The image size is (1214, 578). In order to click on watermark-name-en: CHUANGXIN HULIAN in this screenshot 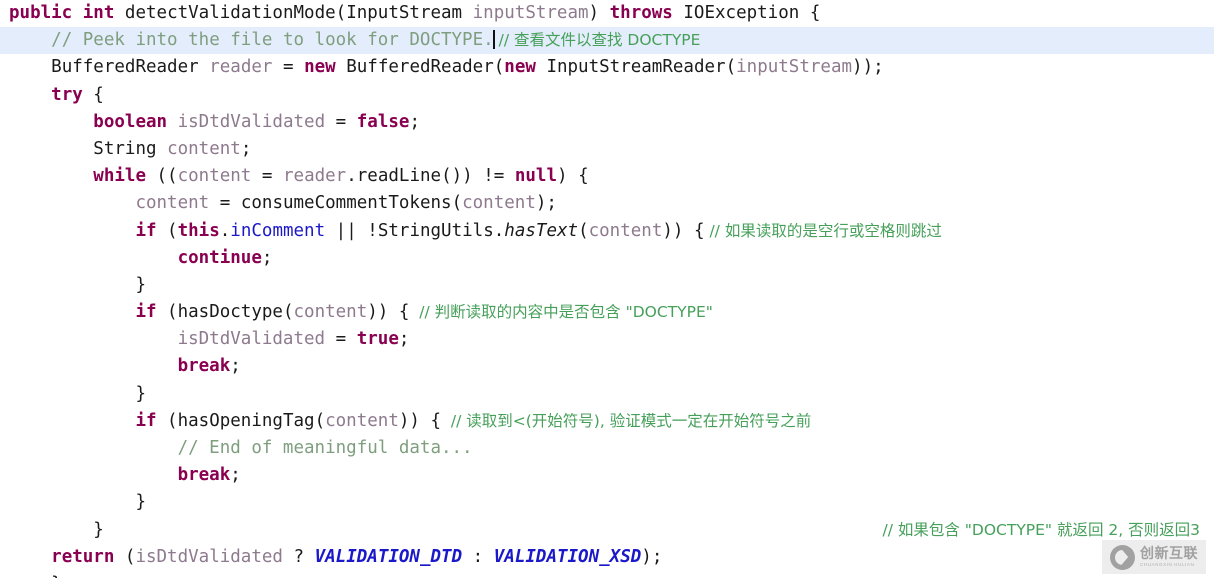, I will do `click(1167, 564)`.